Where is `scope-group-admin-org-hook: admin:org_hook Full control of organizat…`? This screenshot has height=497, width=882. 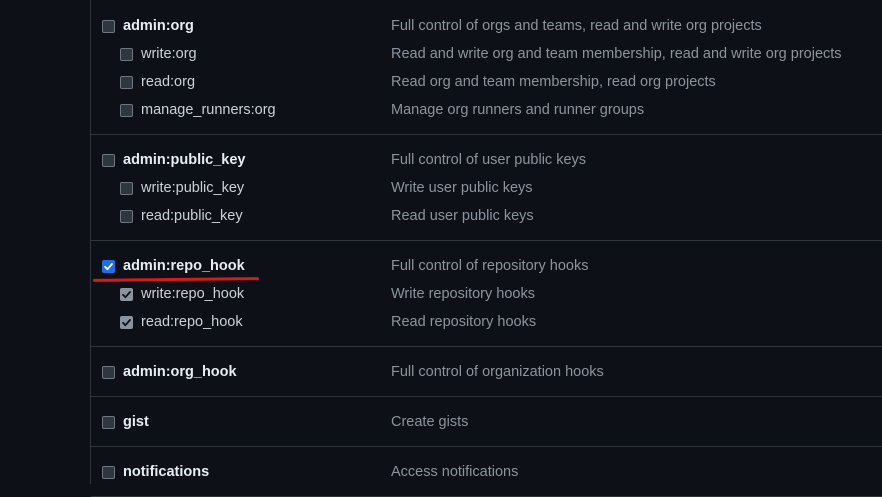
scope-group-admin-org-hook: admin:org_hook Full control of organizat… is located at coordinates (486, 372).